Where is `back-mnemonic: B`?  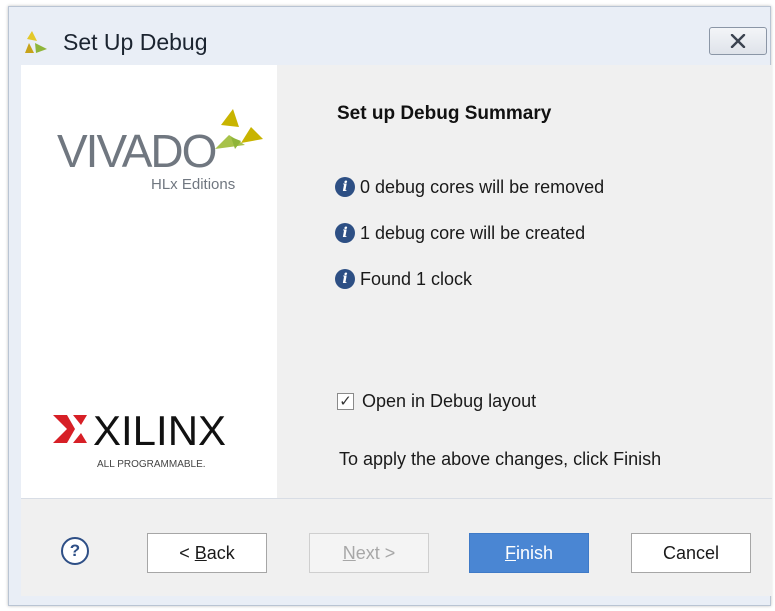
back-mnemonic: B is located at coordinates (200, 552).